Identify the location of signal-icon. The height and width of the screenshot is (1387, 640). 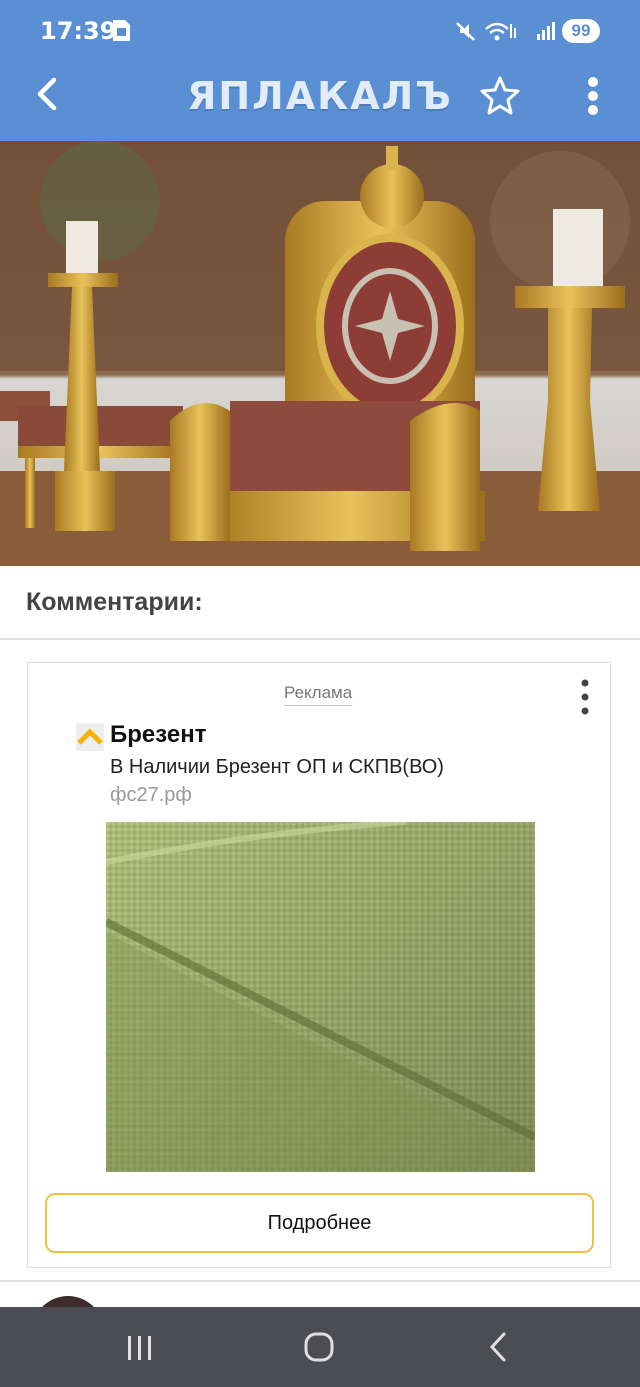
(546, 31).